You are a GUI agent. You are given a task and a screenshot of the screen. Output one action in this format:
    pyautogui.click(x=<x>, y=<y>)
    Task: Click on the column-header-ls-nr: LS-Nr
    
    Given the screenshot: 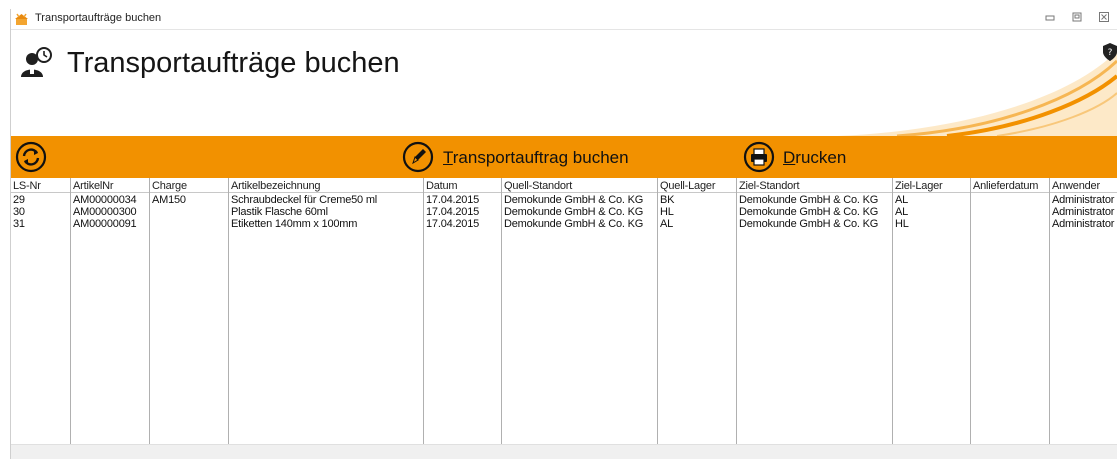 What is the action you would take?
    pyautogui.click(x=27, y=186)
    